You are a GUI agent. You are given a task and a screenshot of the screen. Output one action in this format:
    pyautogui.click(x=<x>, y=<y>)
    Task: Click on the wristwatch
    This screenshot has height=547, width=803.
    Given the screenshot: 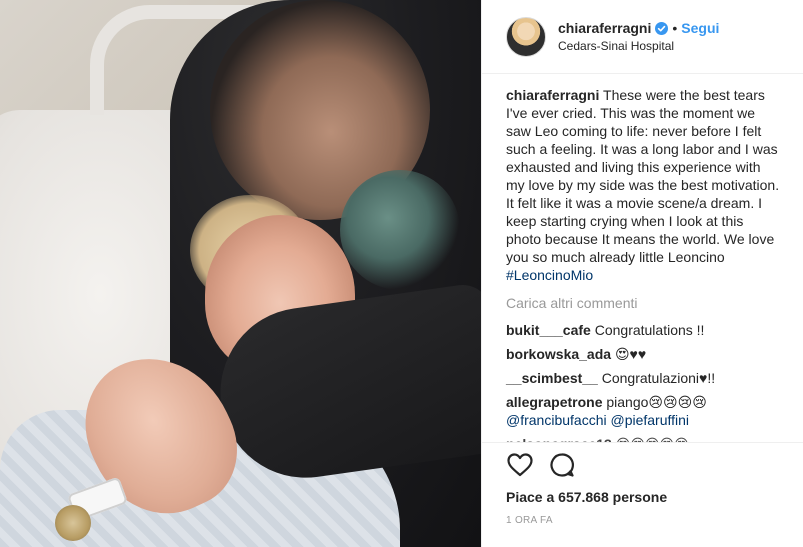 What is the action you would take?
    pyautogui.click(x=73, y=523)
    